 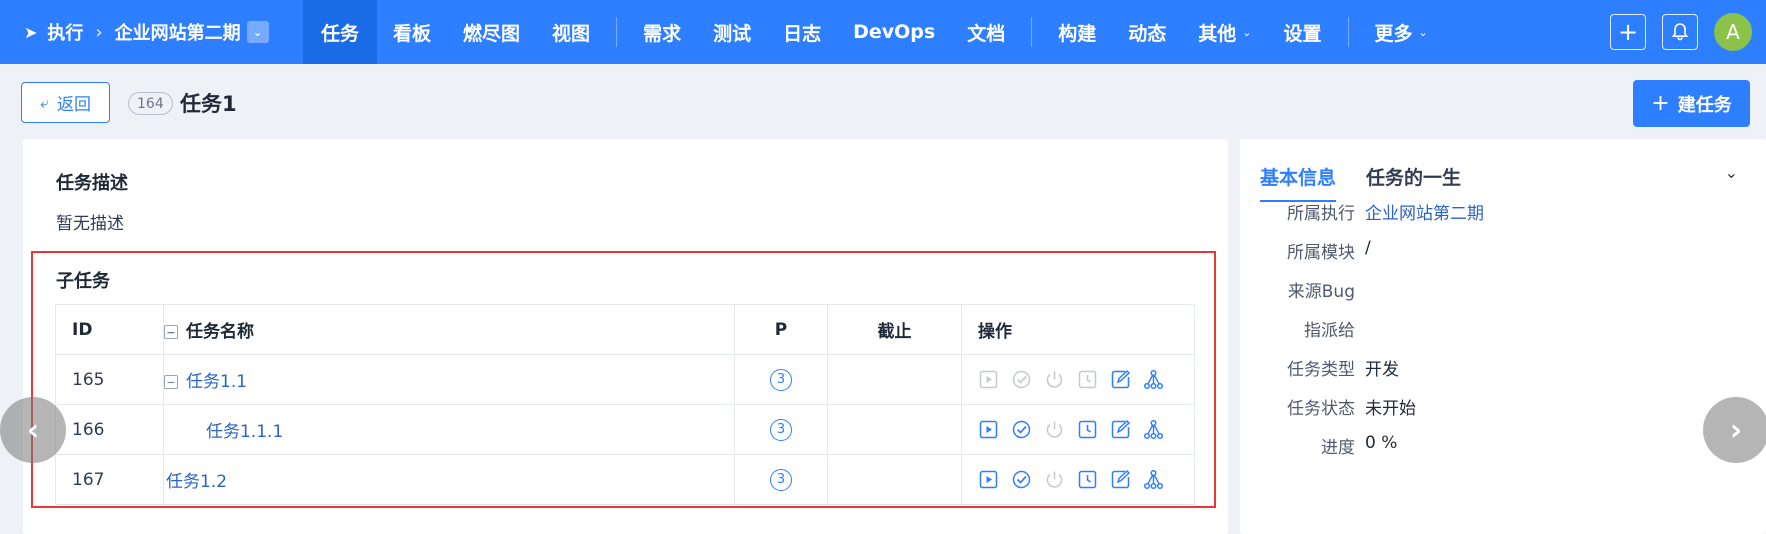 I want to click on tab-basic-info: 基本信息, so click(x=1298, y=182).